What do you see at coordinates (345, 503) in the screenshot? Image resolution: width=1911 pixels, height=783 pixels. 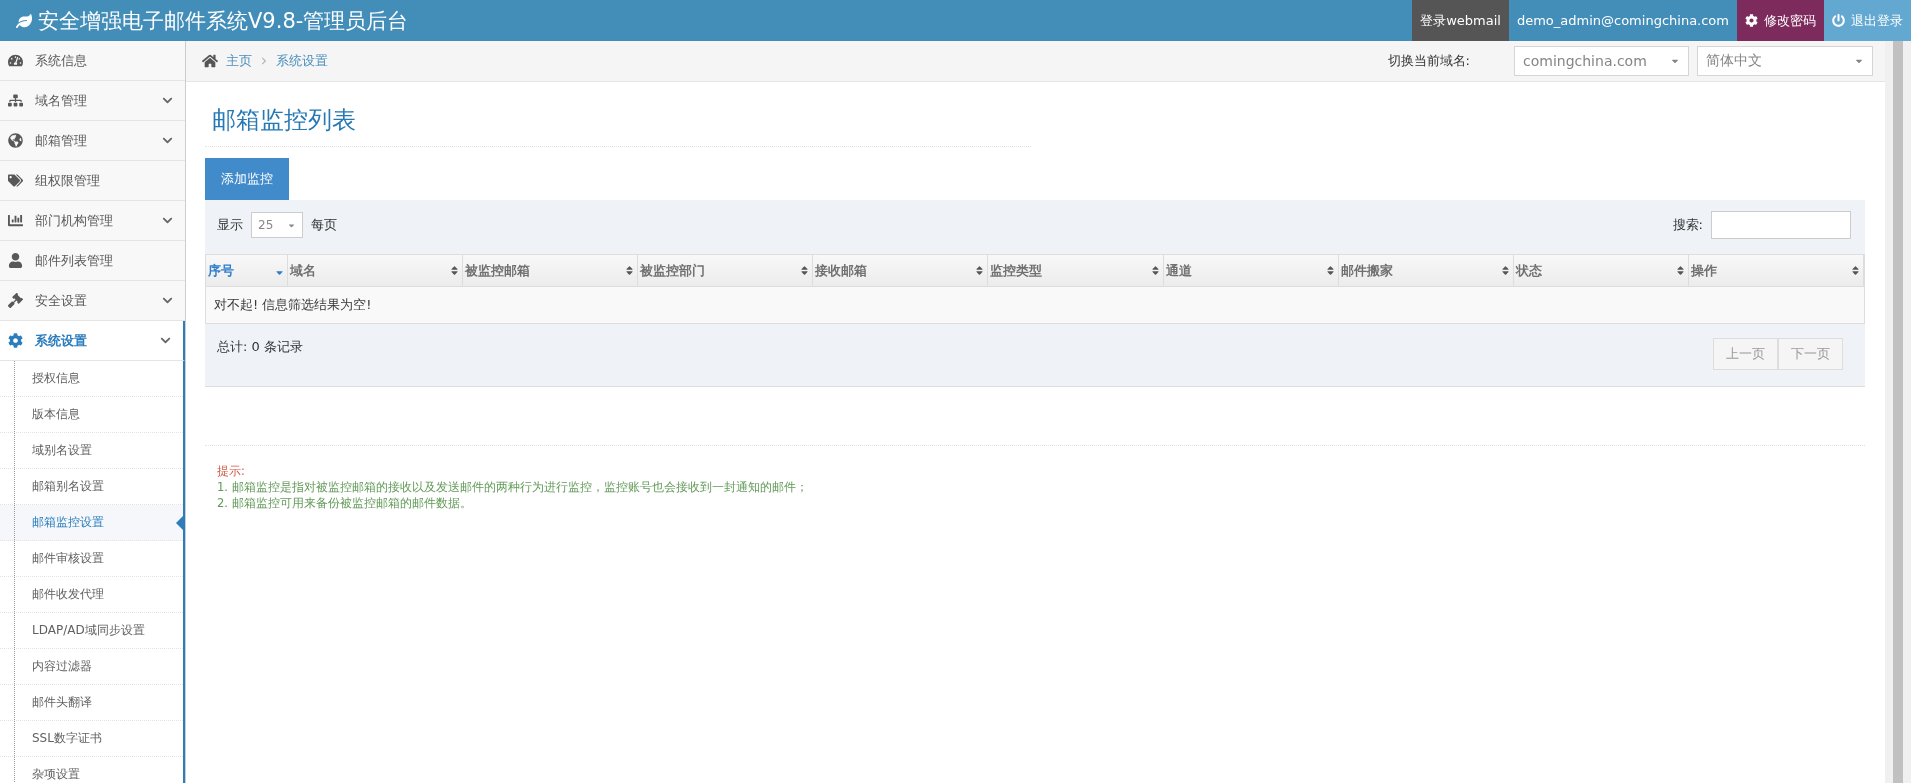 I see `tip-text: 2. 邮箱监控可用来备份被监控邮箱的邮件数据。` at bounding box center [345, 503].